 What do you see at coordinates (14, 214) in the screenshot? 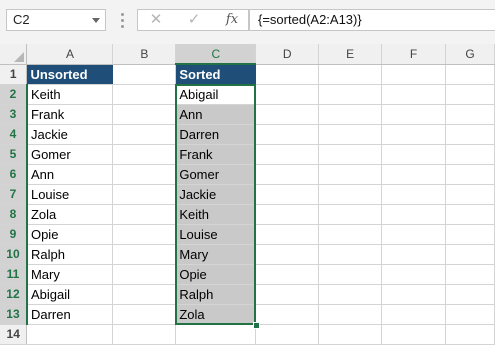
I see `row-header-8: 8` at bounding box center [14, 214].